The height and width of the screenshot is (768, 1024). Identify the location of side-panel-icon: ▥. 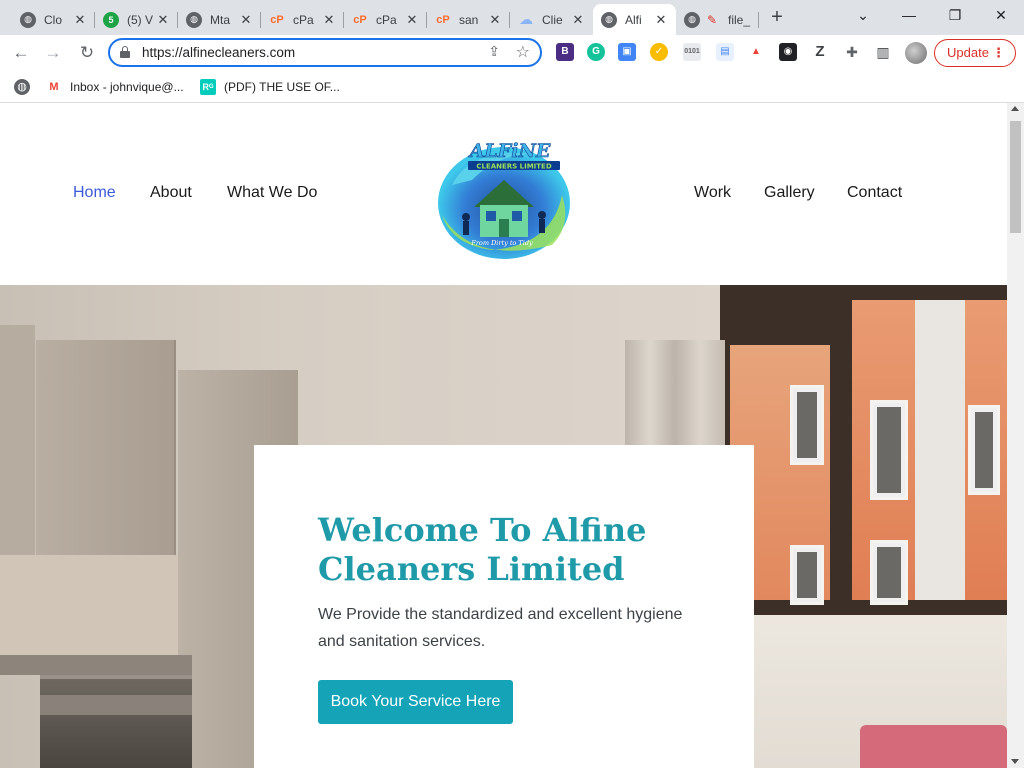
(883, 52).